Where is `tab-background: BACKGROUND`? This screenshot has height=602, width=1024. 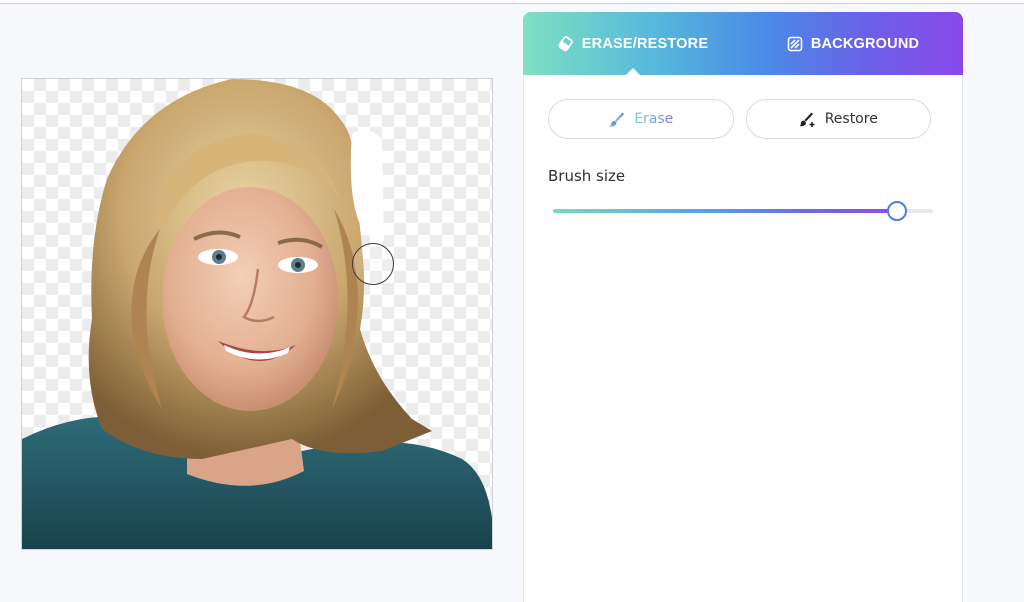
tab-background: BACKGROUND is located at coordinates (853, 43).